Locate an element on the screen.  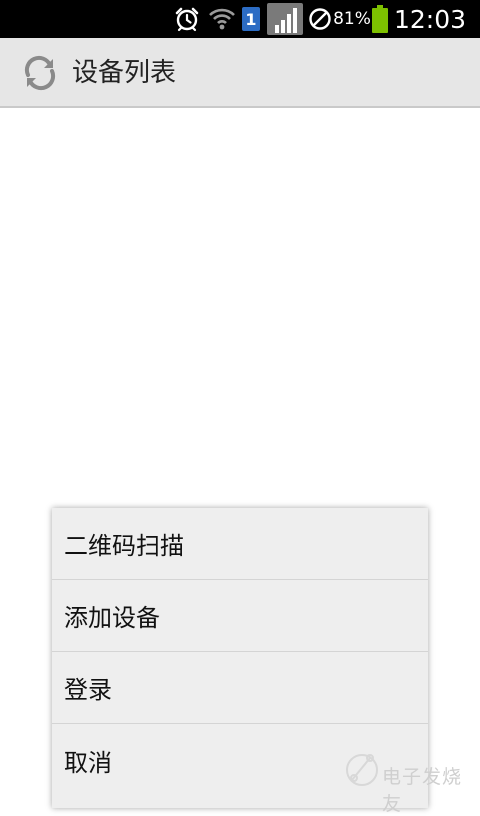
signal-icon is located at coordinates (285, 19).